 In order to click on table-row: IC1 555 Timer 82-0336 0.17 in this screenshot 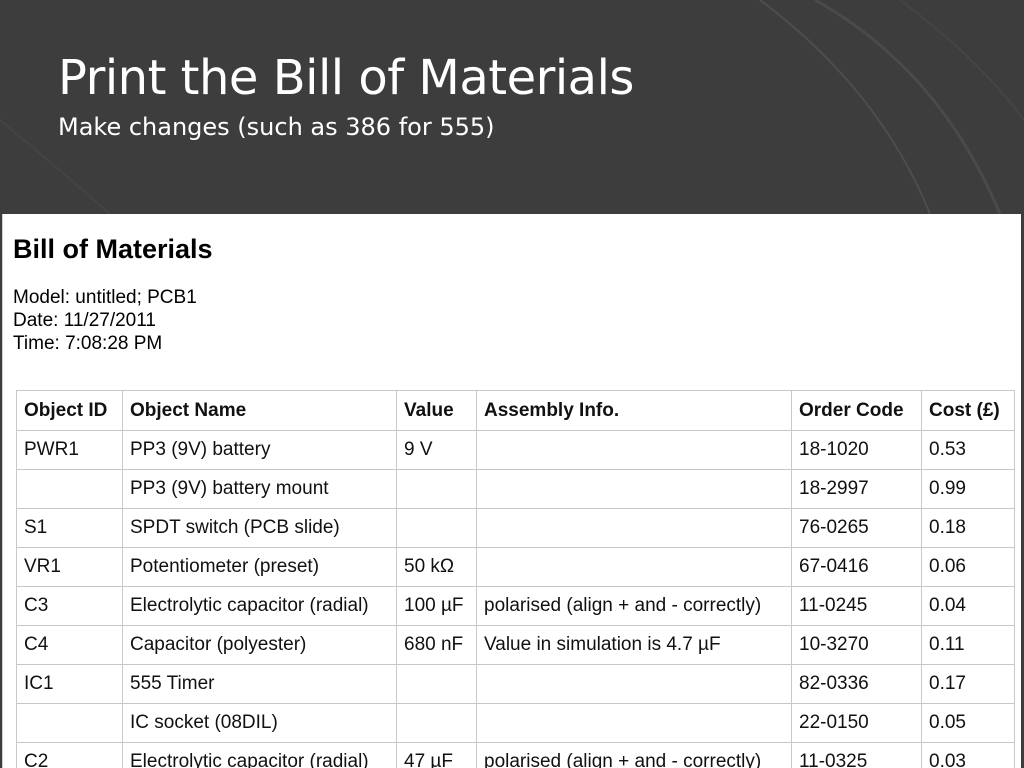, I will do `click(515, 684)`.